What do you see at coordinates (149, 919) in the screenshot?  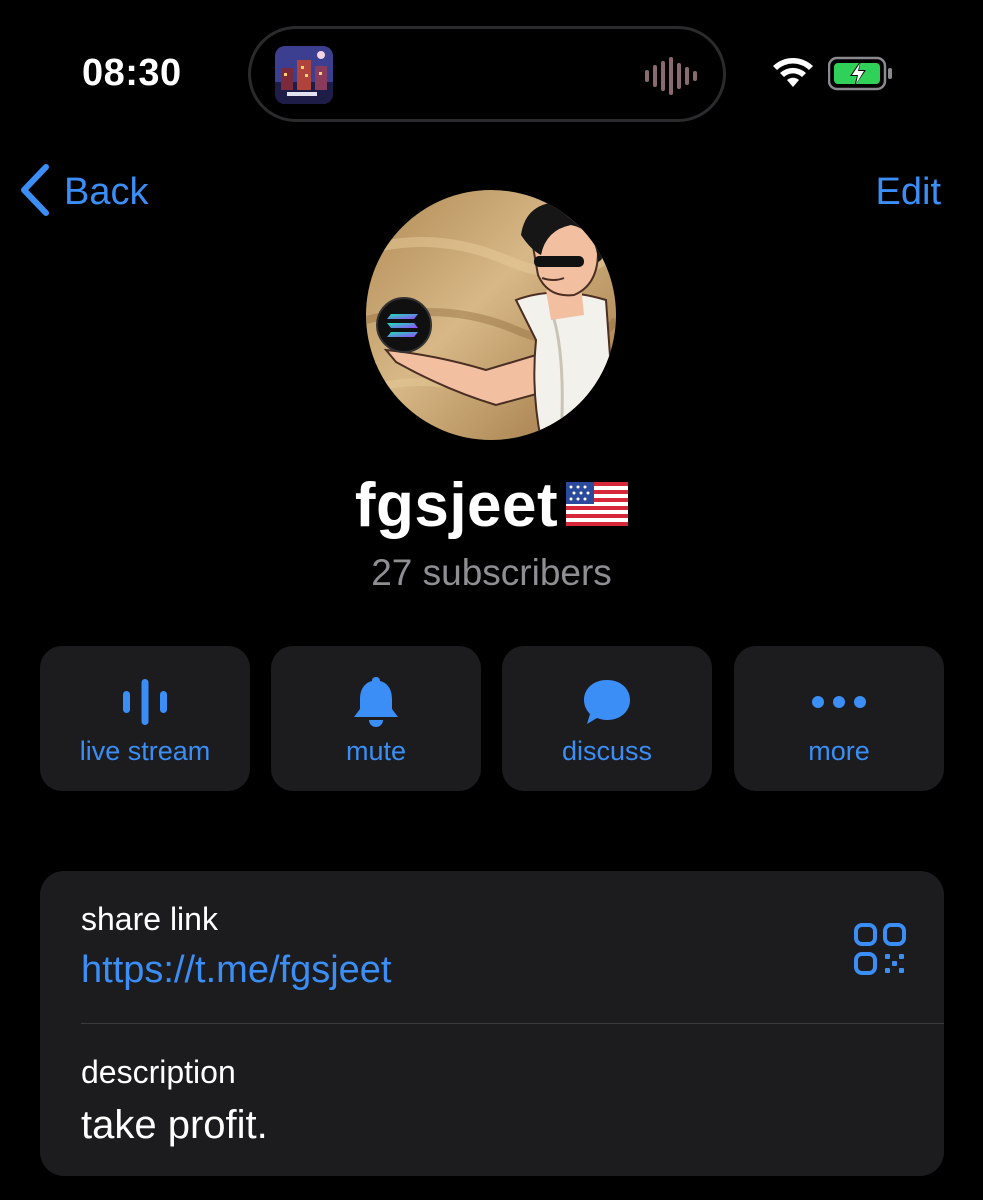 I see `share-link-caption: share link` at bounding box center [149, 919].